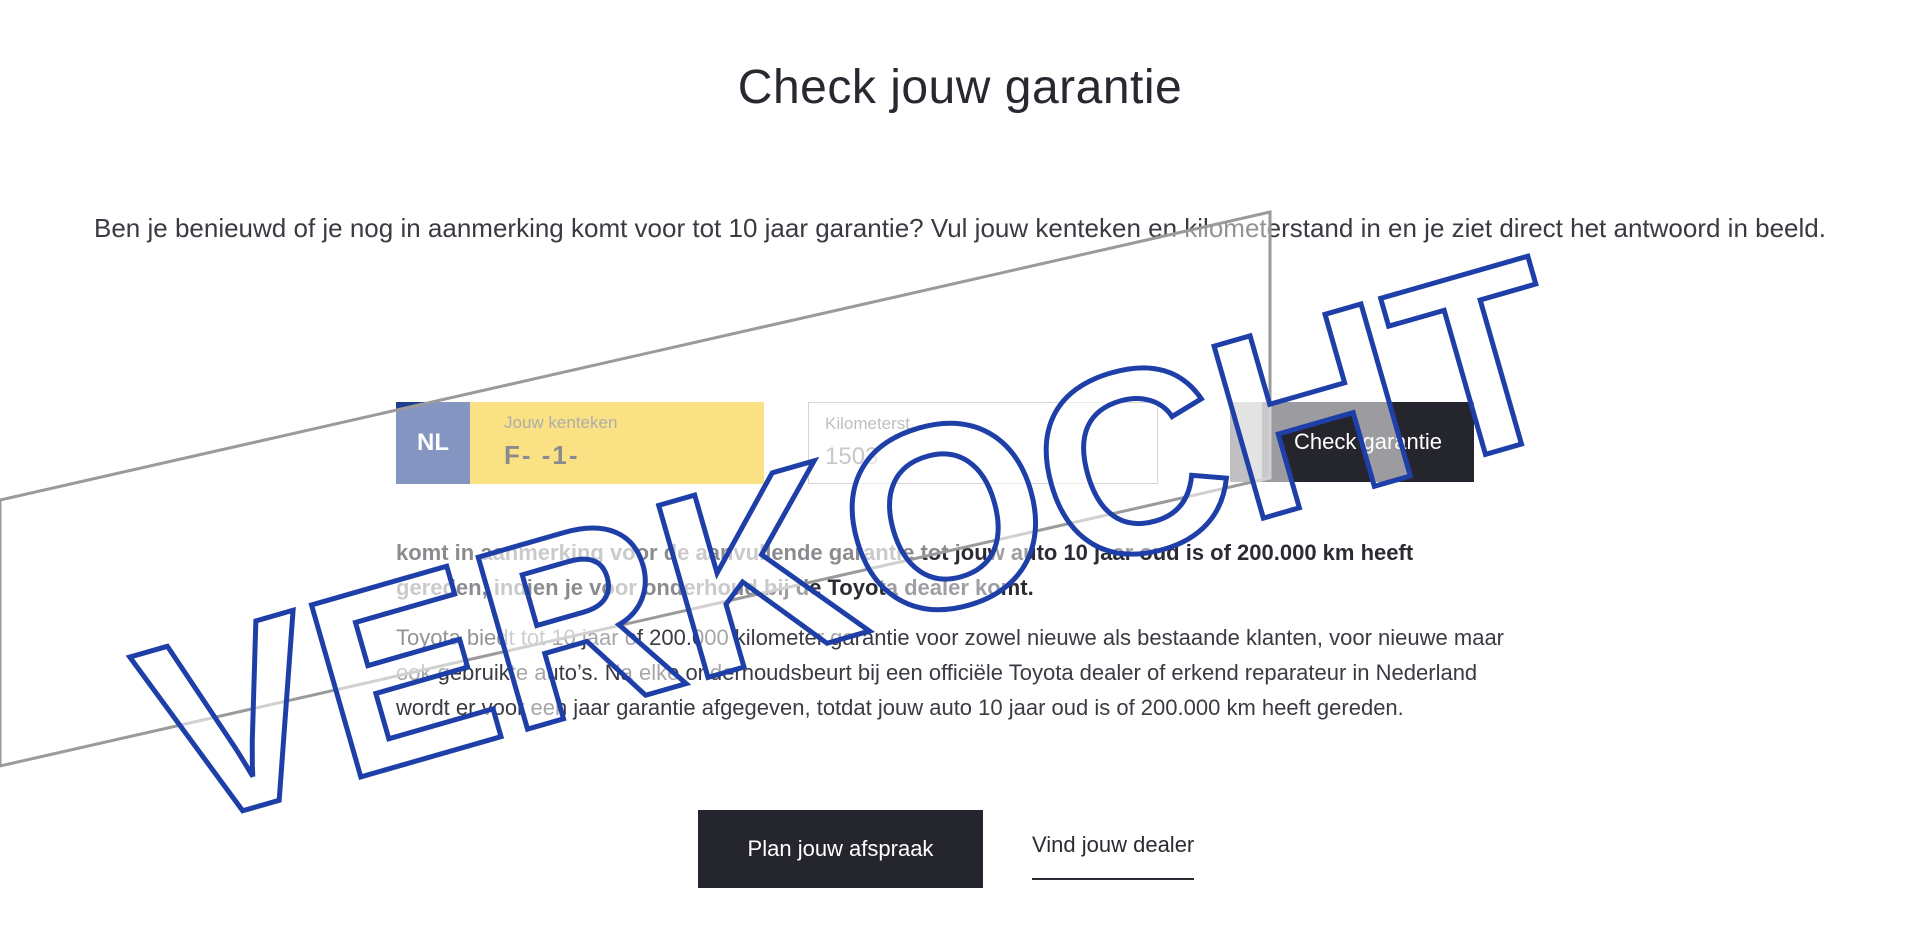  I want to click on page-title: Check jouw garantie, so click(960, 88).